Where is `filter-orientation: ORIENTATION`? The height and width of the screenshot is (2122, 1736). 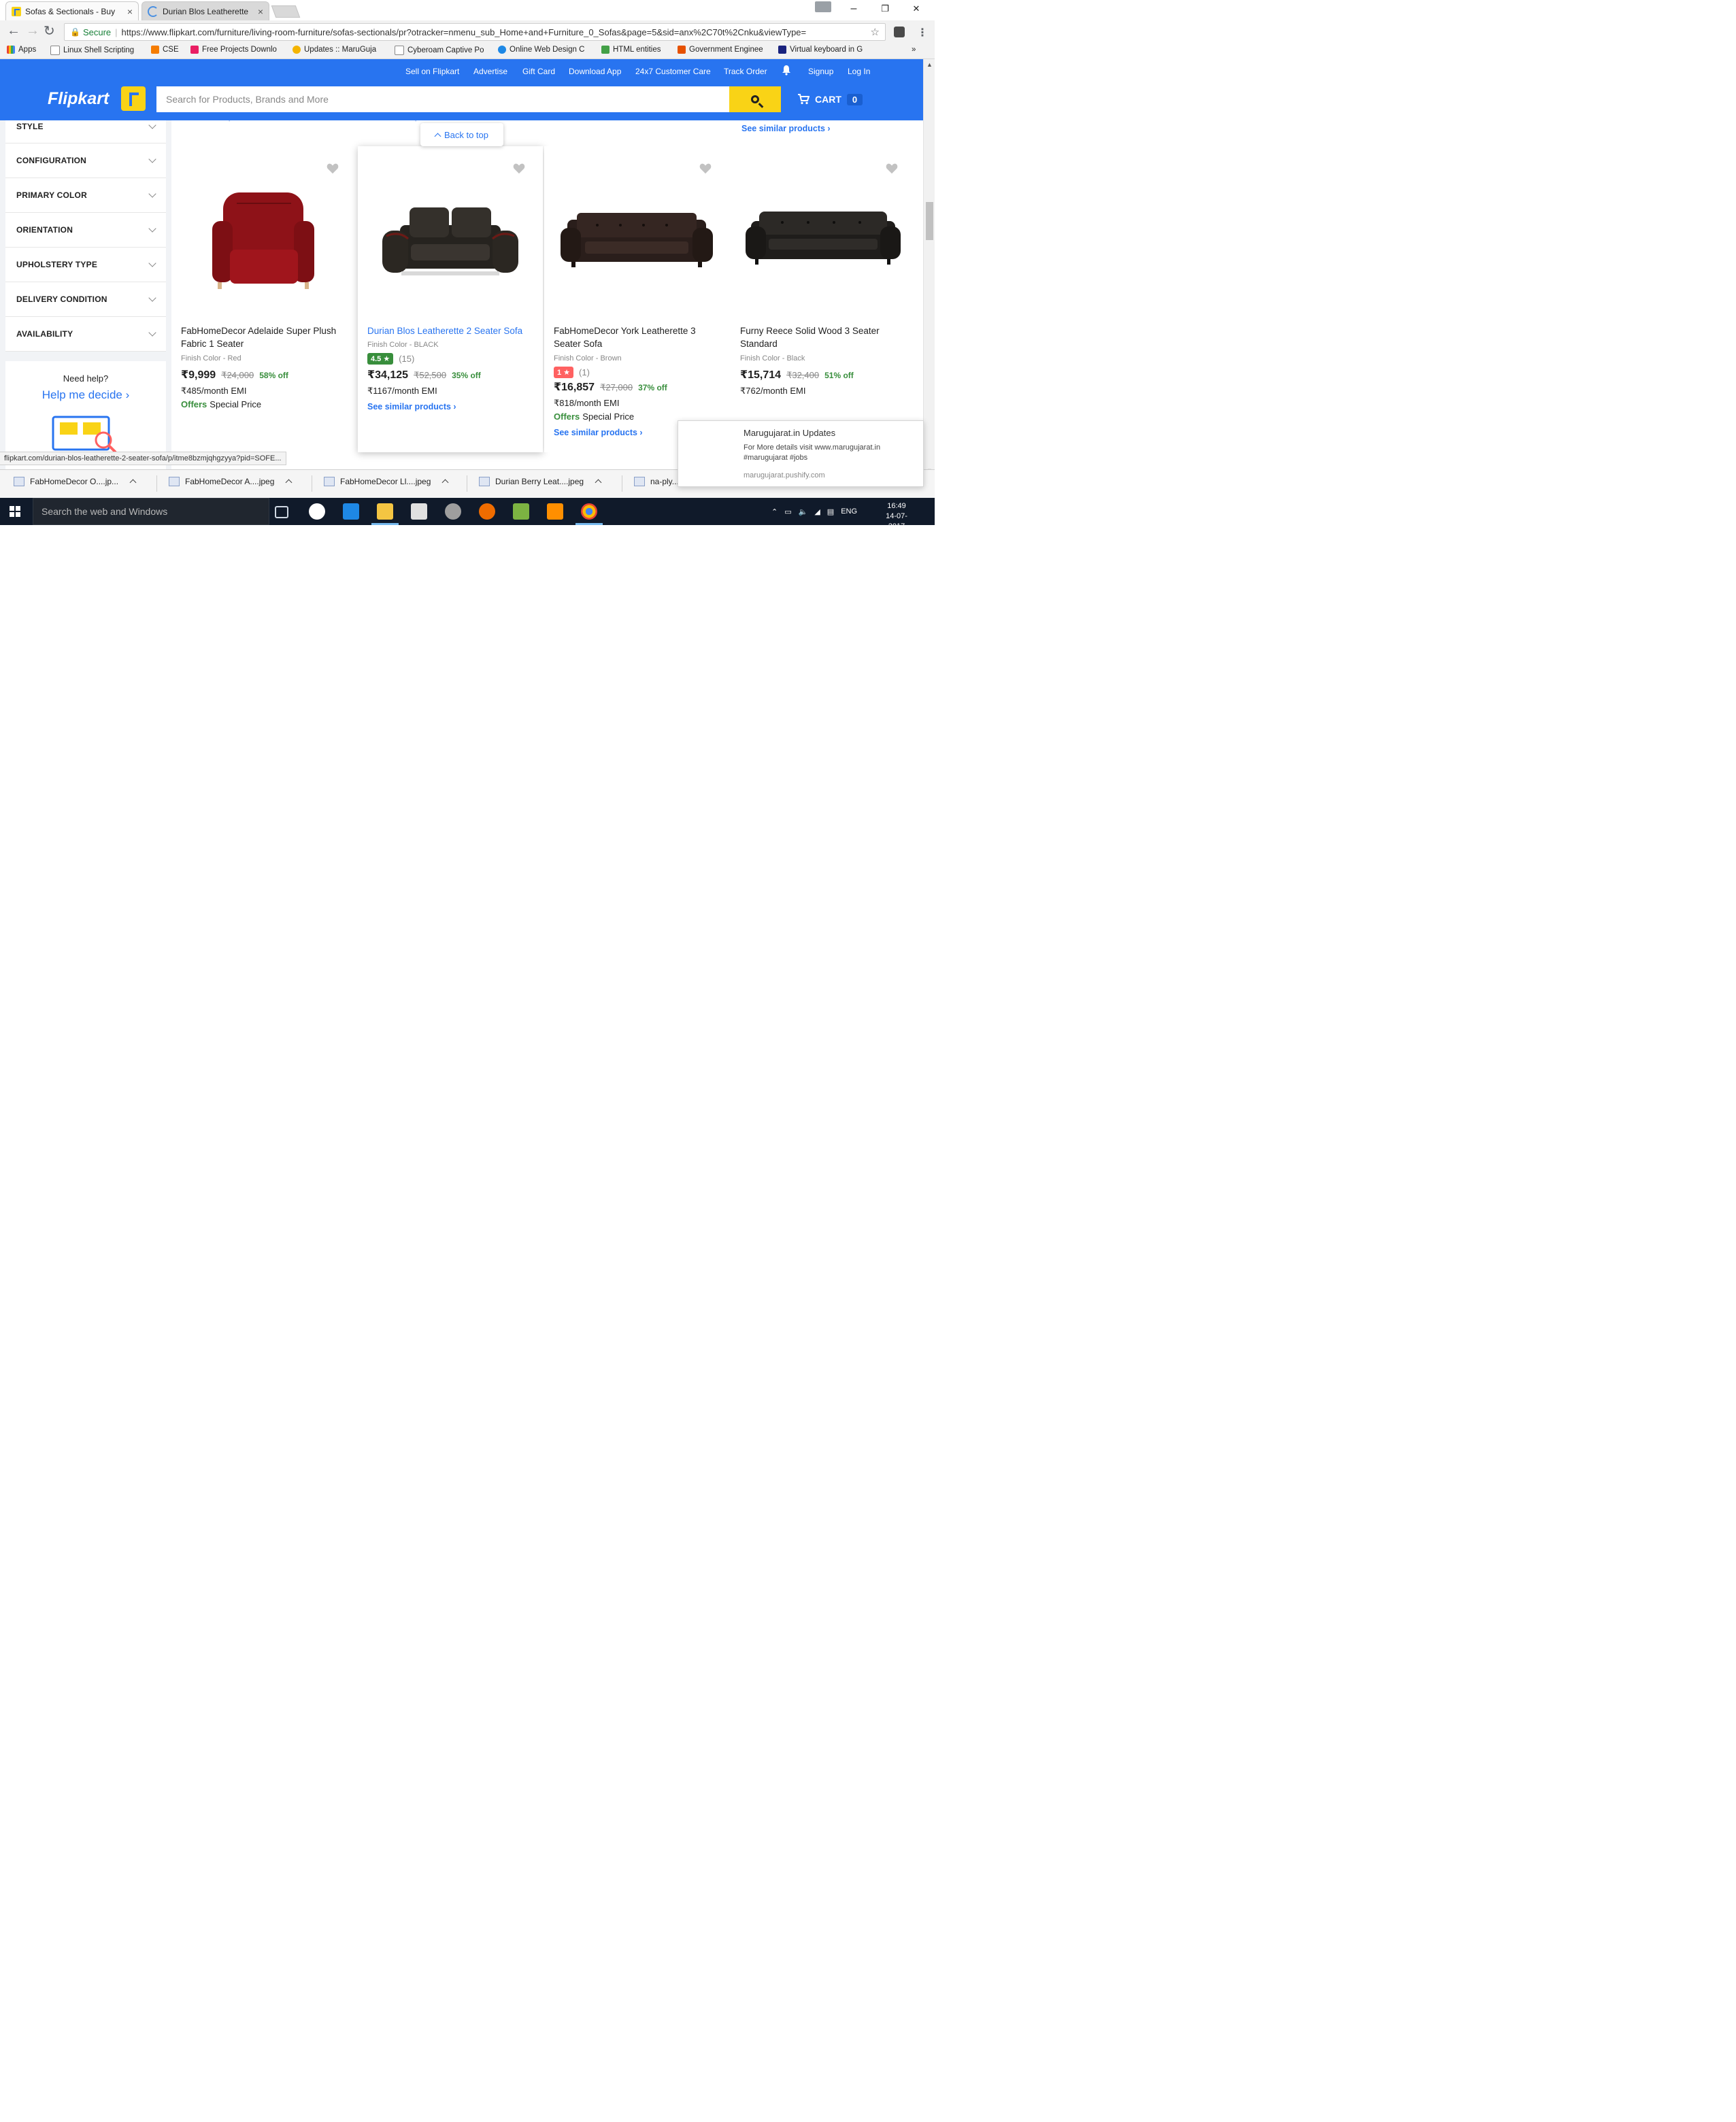 filter-orientation: ORIENTATION is located at coordinates (85, 230).